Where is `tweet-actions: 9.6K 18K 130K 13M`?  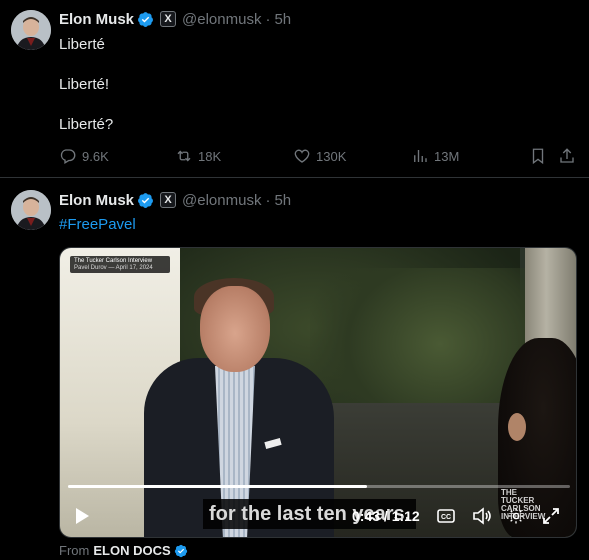 tweet-actions: 9.6K 18K 130K 13M is located at coordinates (319, 156).